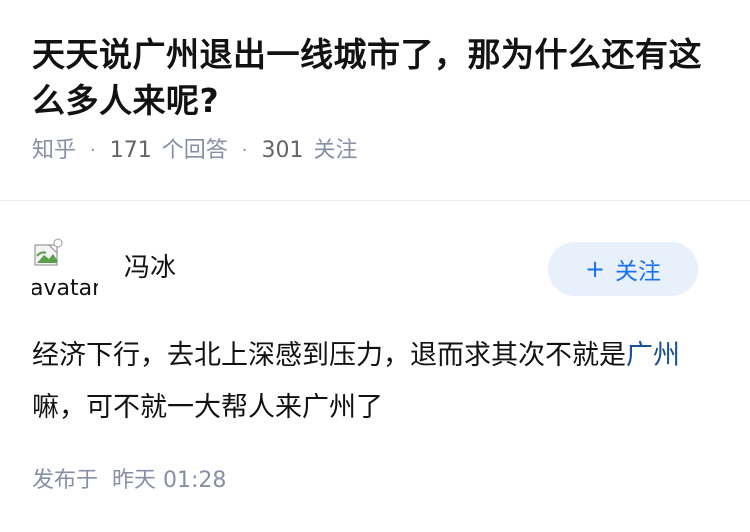  Describe the element at coordinates (653, 355) in the screenshot. I see `guangzhou-link: 广州` at that location.